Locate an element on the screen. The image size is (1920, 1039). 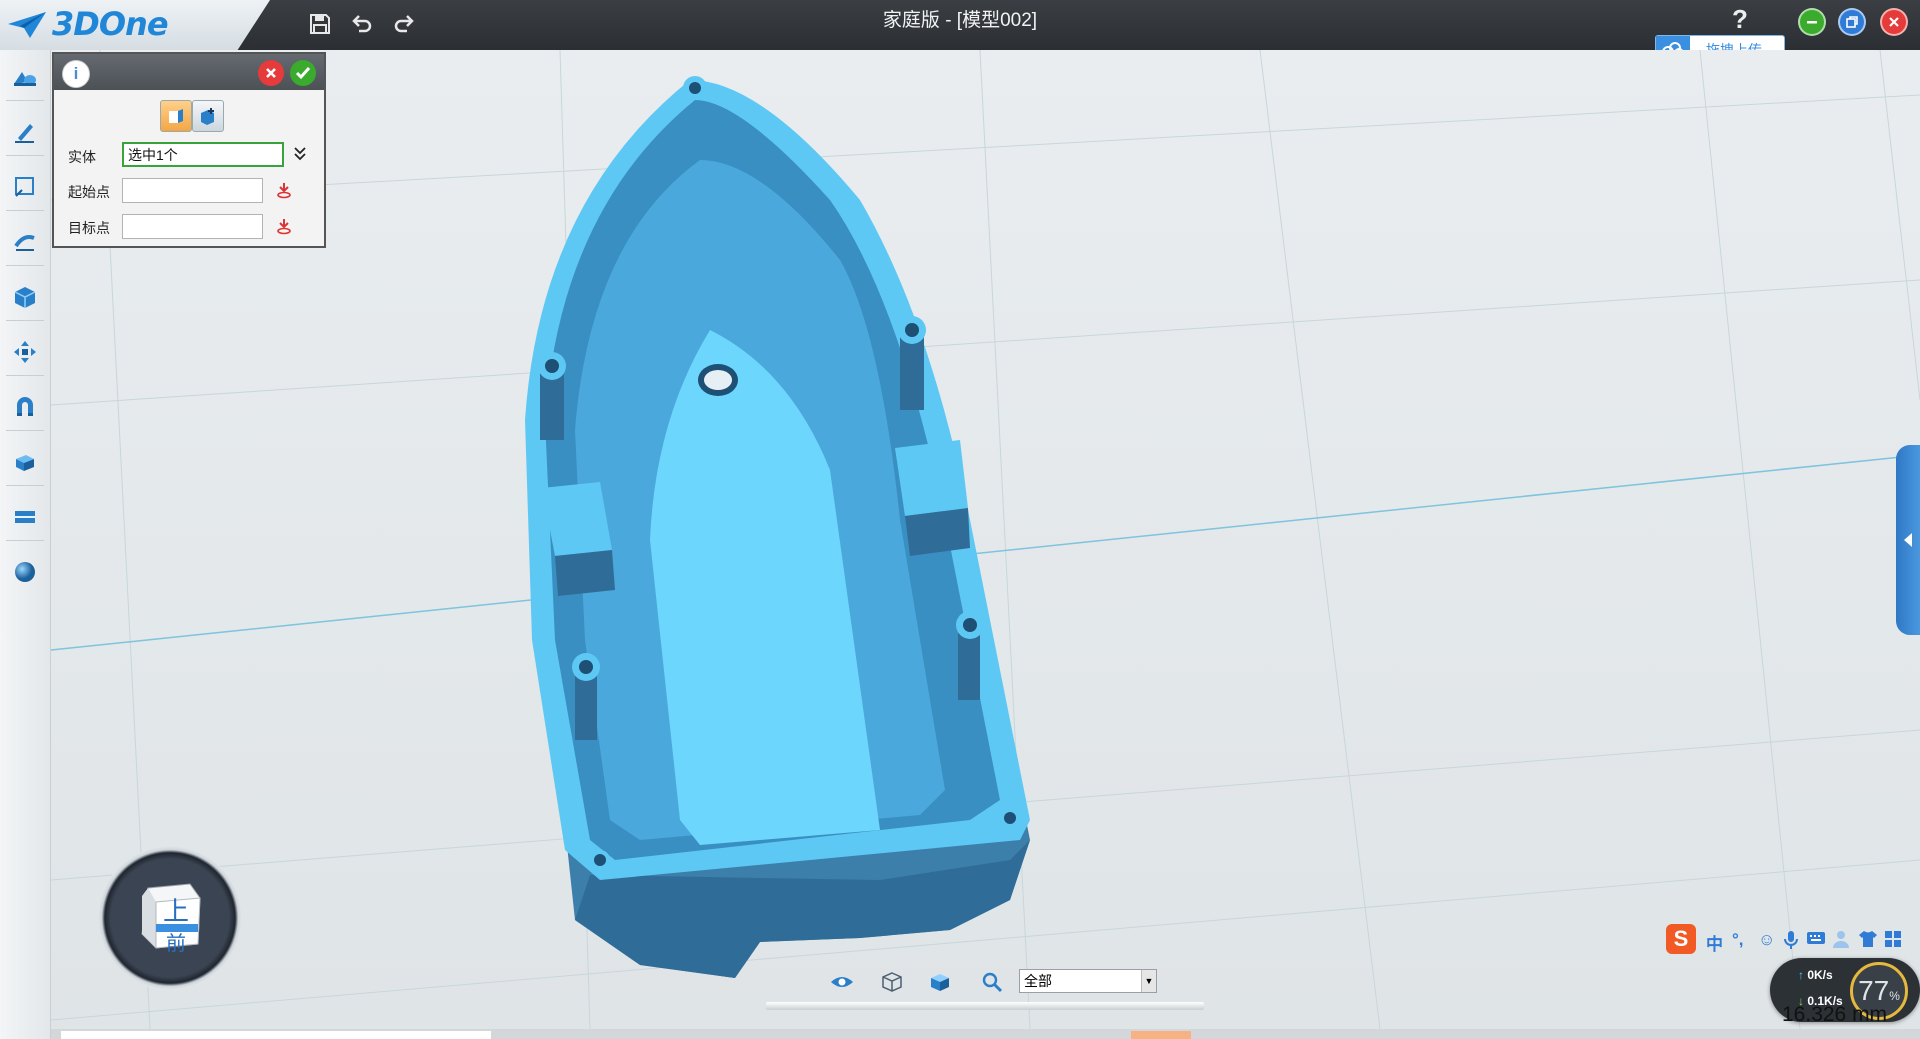
zoom-fit-icon is located at coordinates (992, 982).